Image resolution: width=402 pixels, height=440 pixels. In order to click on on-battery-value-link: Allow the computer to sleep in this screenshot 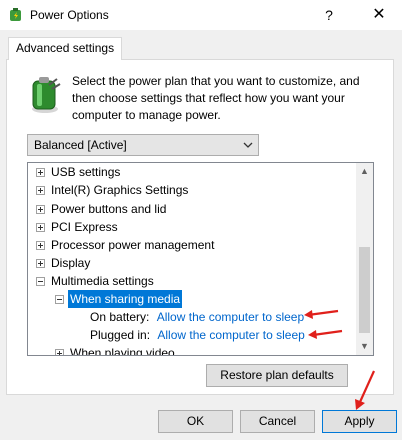, I will do `click(230, 317)`.